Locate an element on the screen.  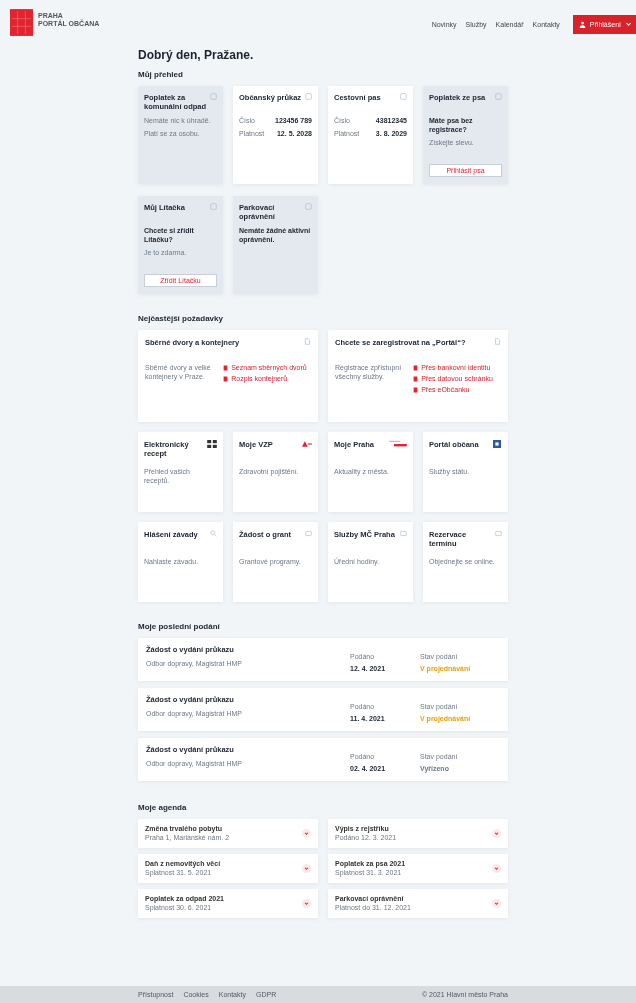
caret-icon is located at coordinates (628, 24).